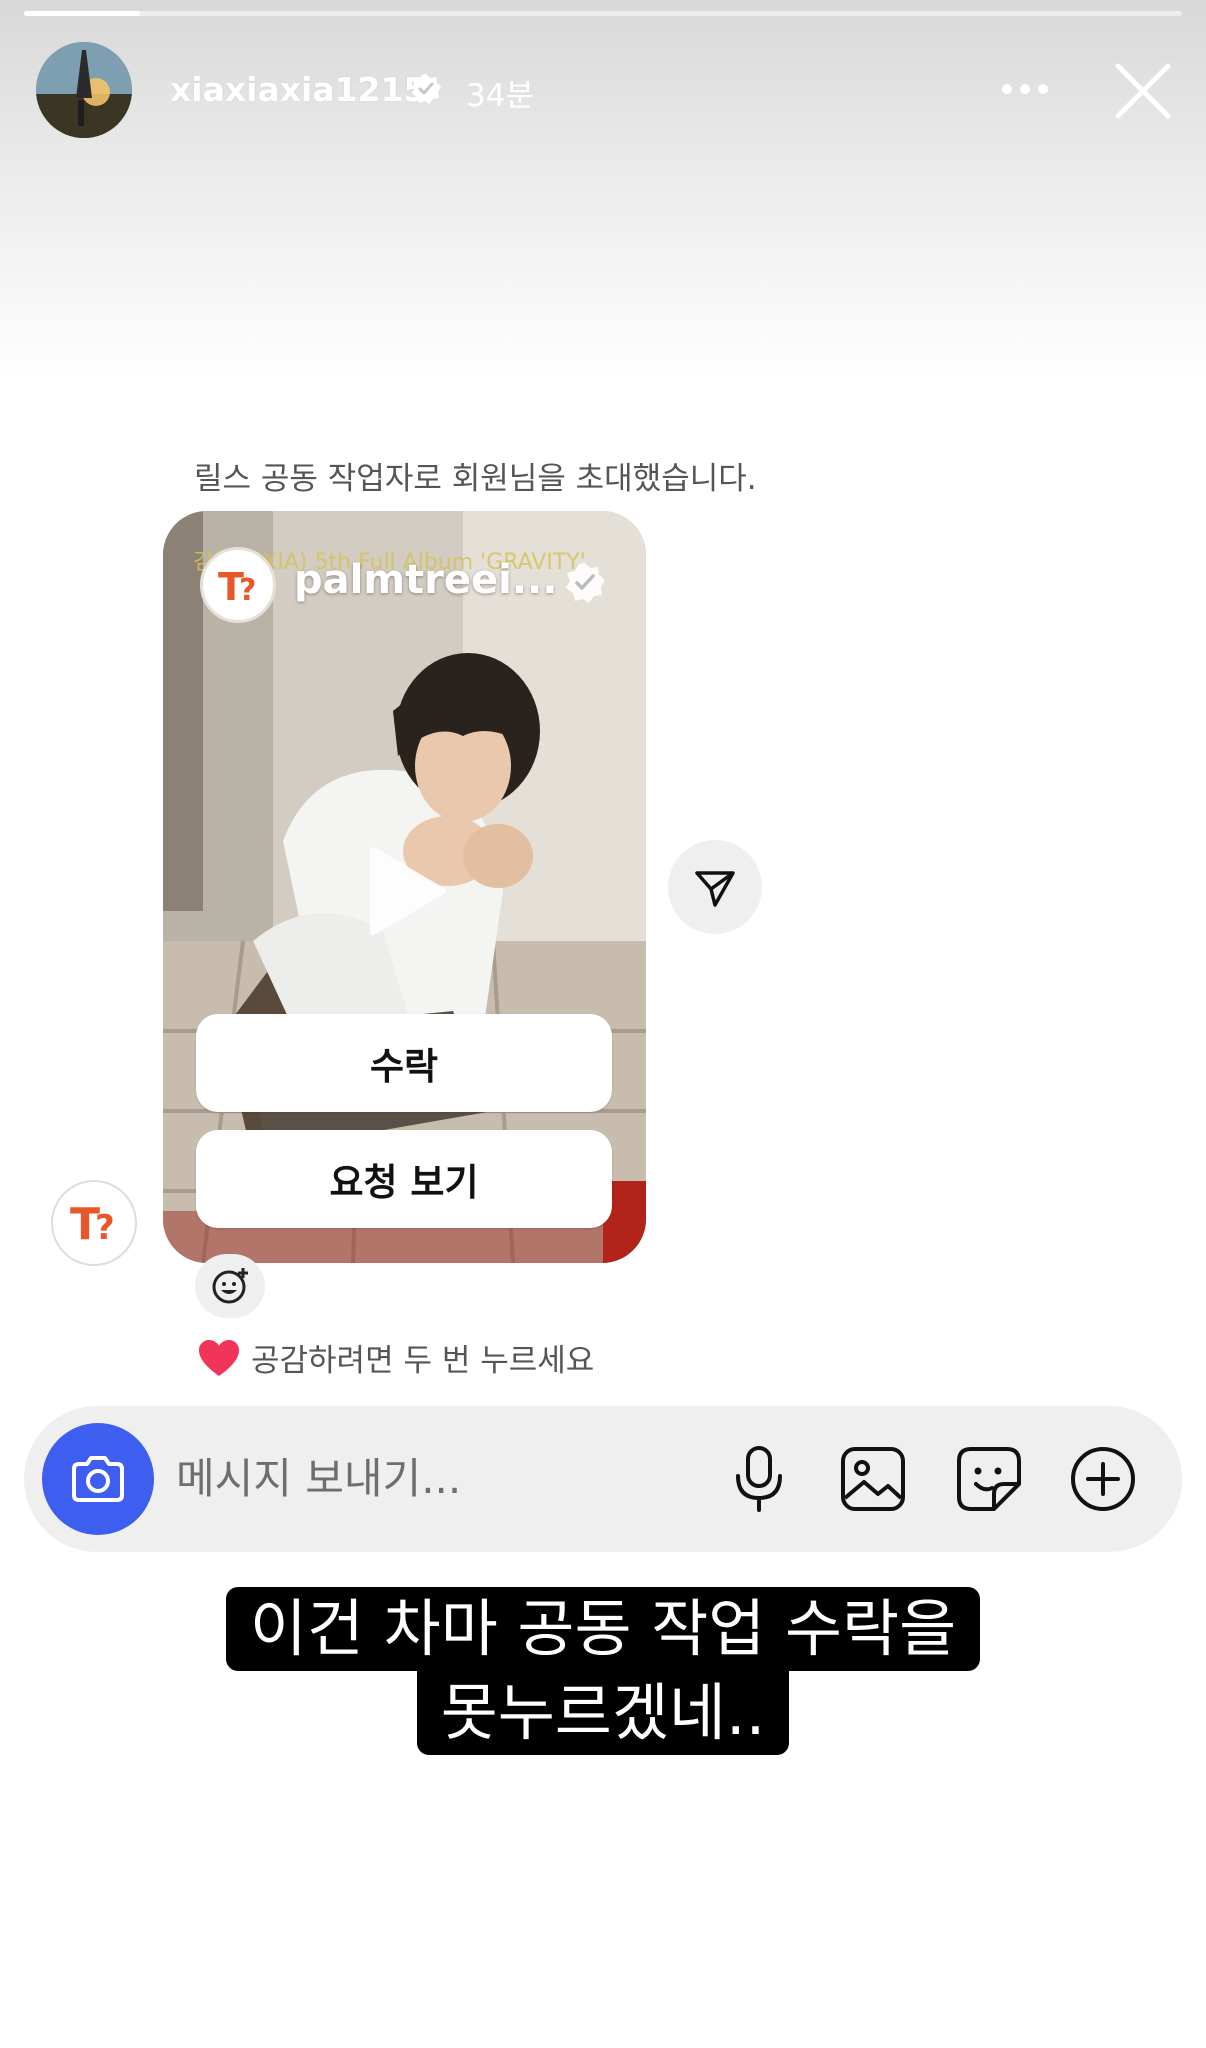 This screenshot has width=1206, height=2048. What do you see at coordinates (989, 1479) in the screenshot?
I see `sticker-icon` at bounding box center [989, 1479].